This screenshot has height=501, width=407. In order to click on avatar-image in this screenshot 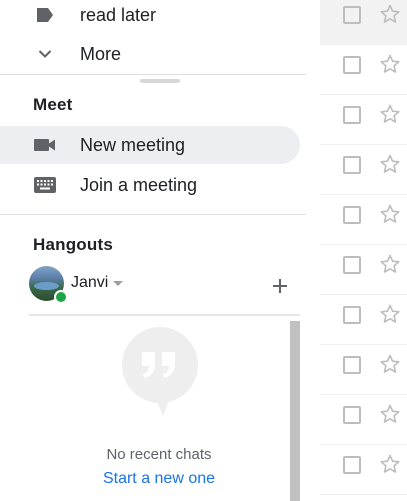, I will do `click(46, 286)`.